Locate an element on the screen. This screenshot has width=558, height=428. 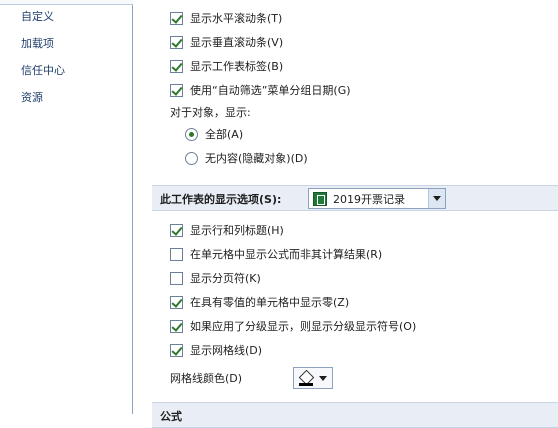
sidebar-item-customize: 自定义 is located at coordinates (37, 17).